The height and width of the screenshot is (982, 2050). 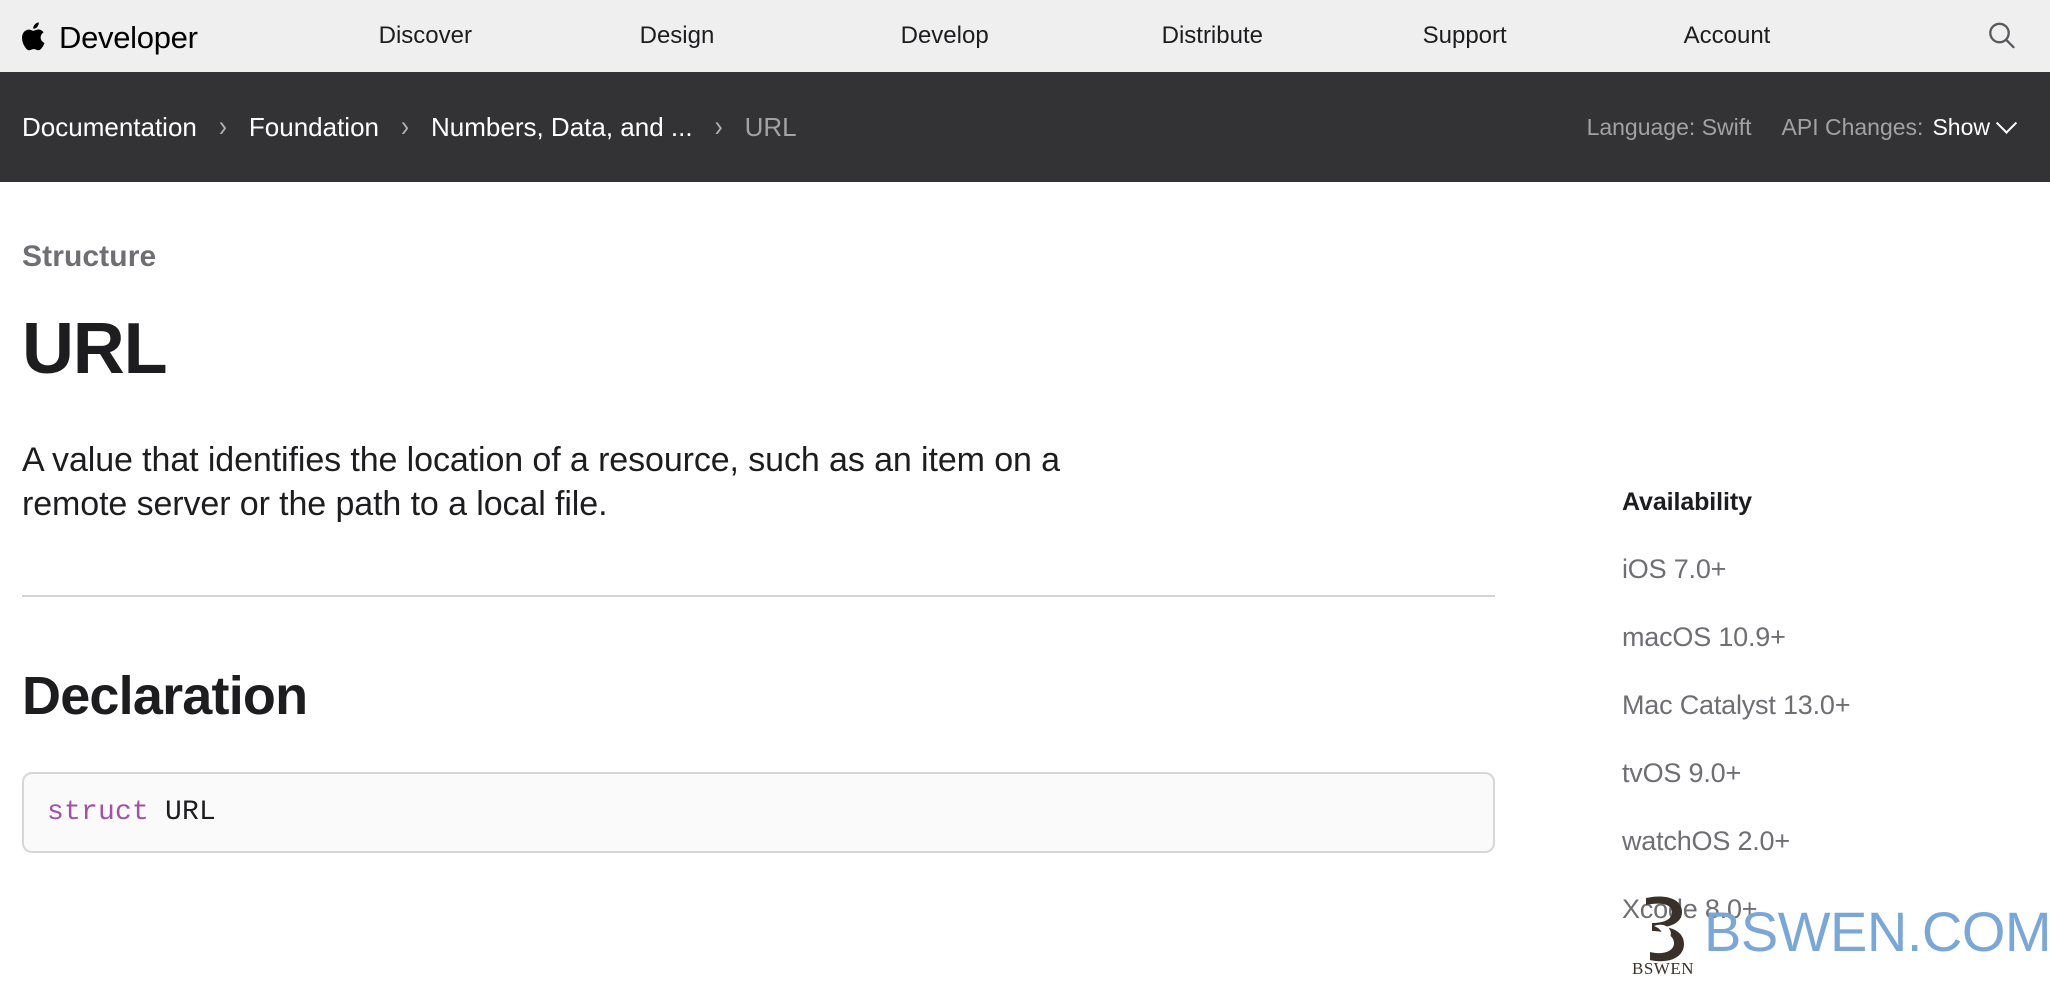 What do you see at coordinates (2006, 123) in the screenshot?
I see `chevron-down-icon` at bounding box center [2006, 123].